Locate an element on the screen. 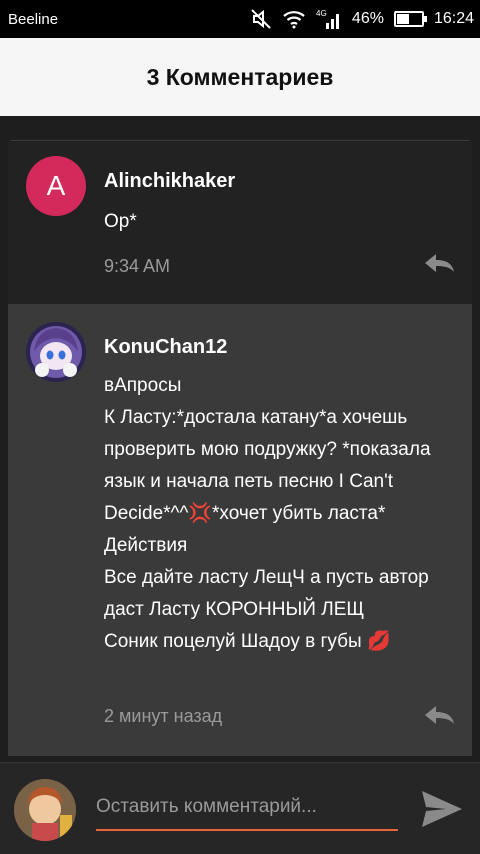 This screenshot has width=480, height=854. avatar is located at coordinates (56, 352).